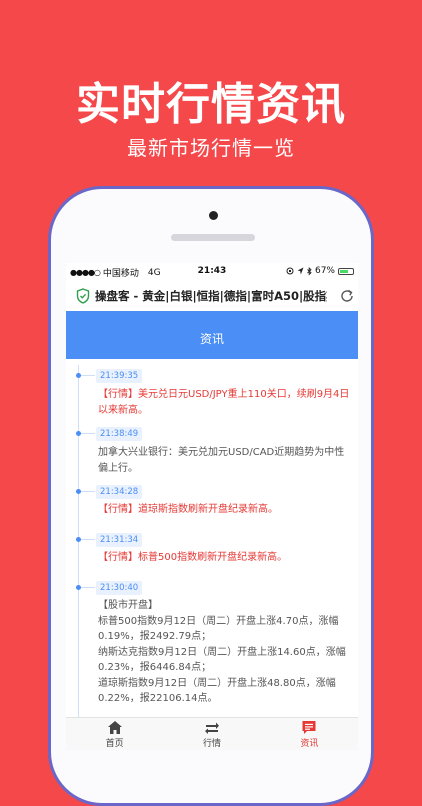  I want to click on news-banner: 资讯, so click(212, 335).